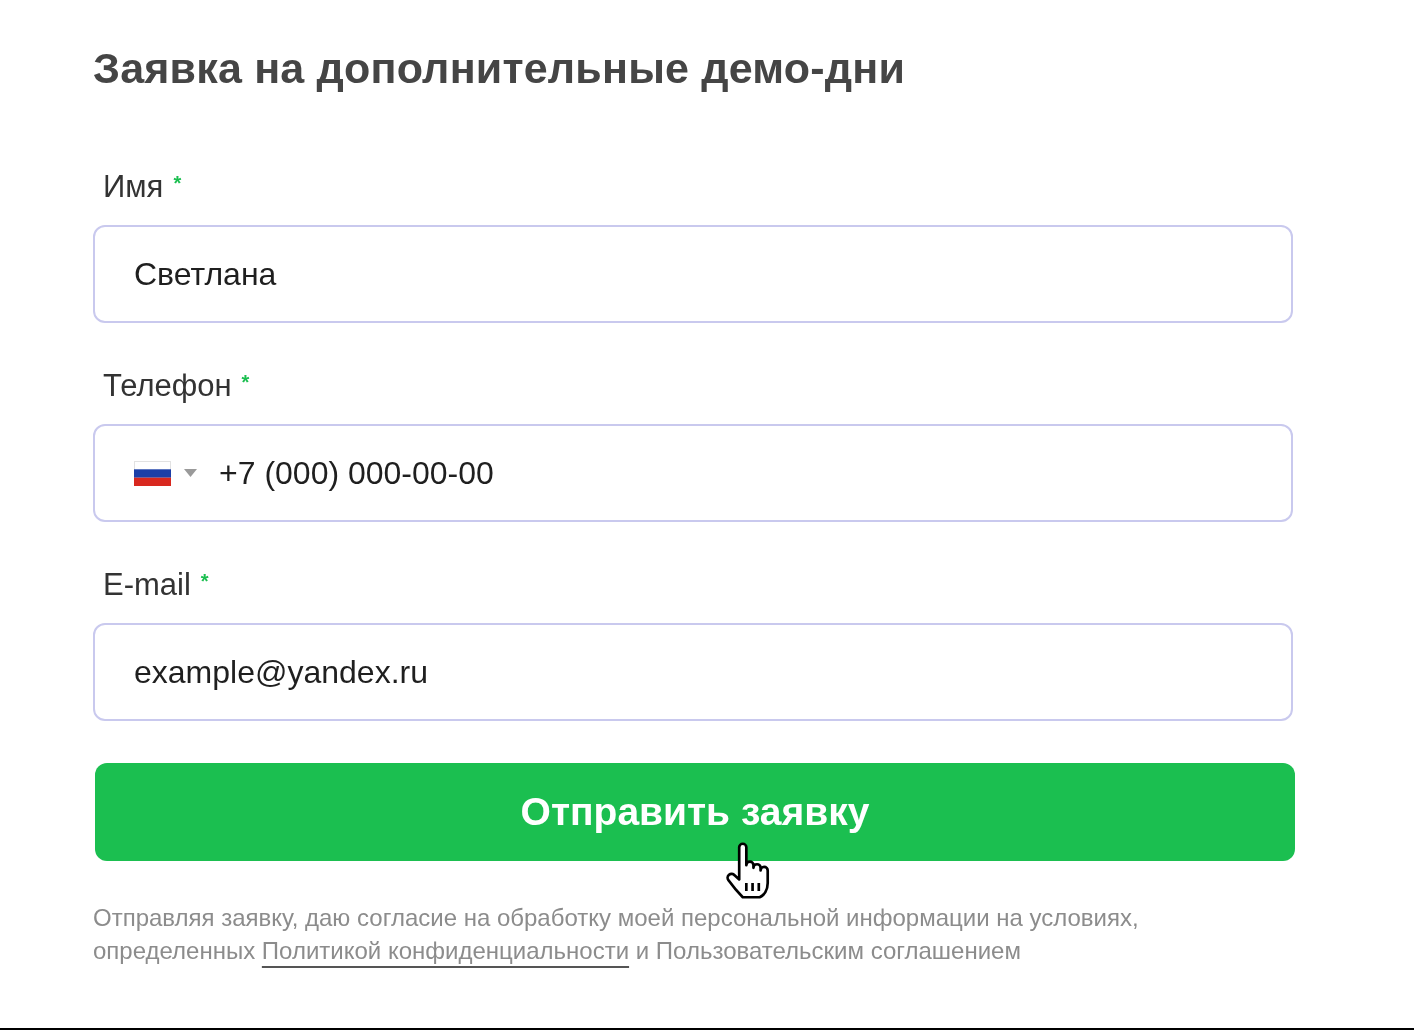  What do you see at coordinates (755, 473) in the screenshot?
I see `phone-input: +7 (000) 000-00-00` at bounding box center [755, 473].